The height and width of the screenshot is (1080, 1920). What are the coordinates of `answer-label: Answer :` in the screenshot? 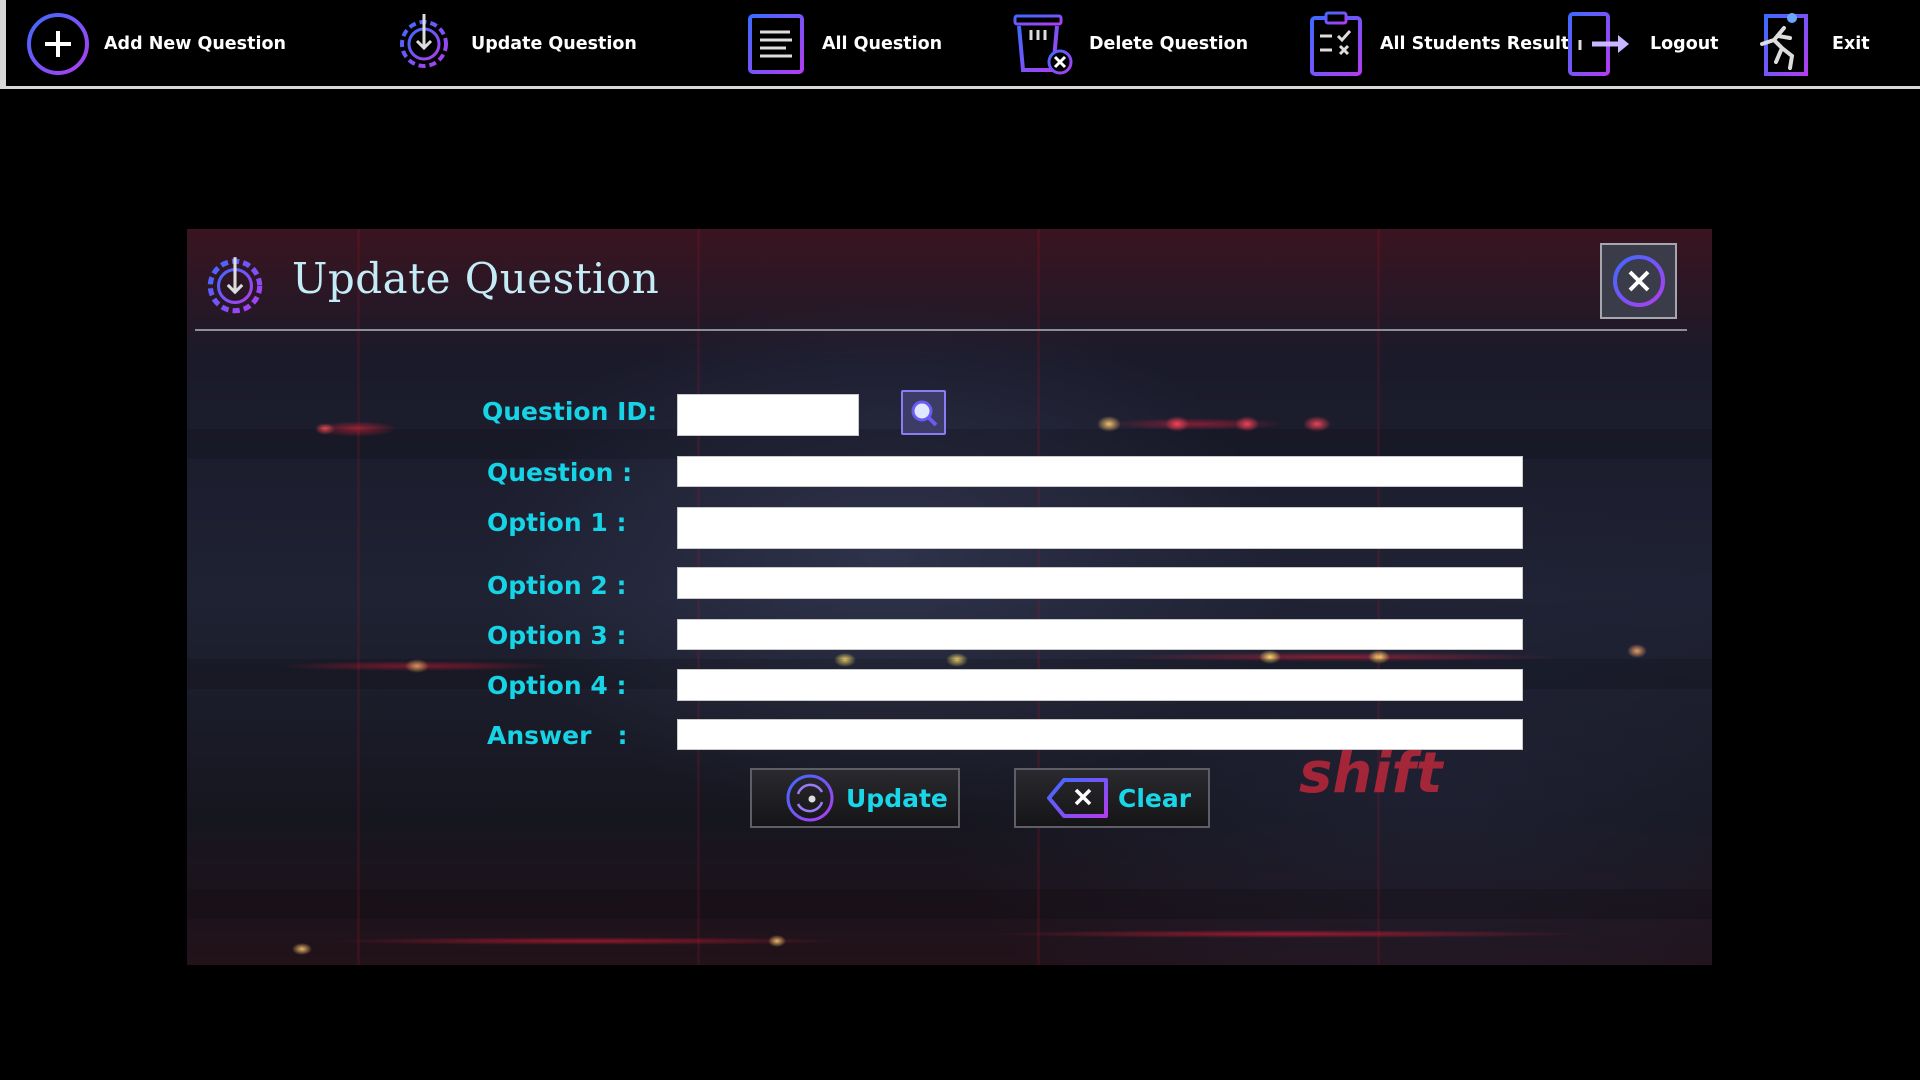 It's located at (557, 735).